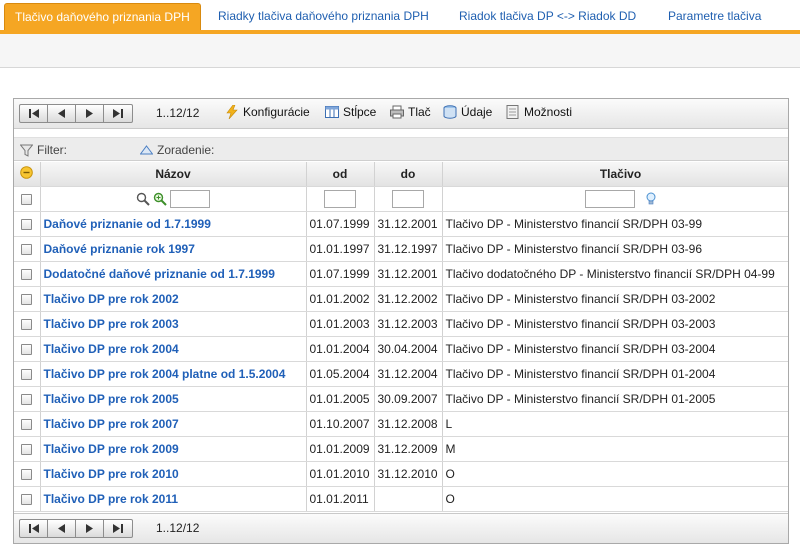 This screenshot has width=800, height=559. Describe the element at coordinates (27, 174) in the screenshot. I see `select-all-header` at that location.